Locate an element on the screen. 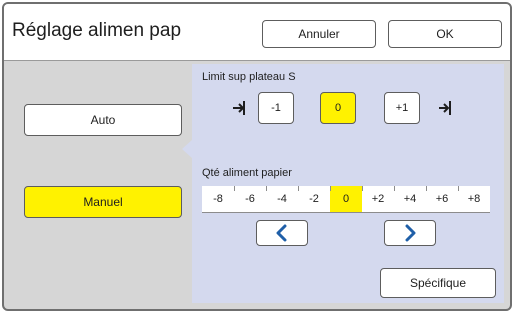  decrease-button is located at coordinates (282, 233).